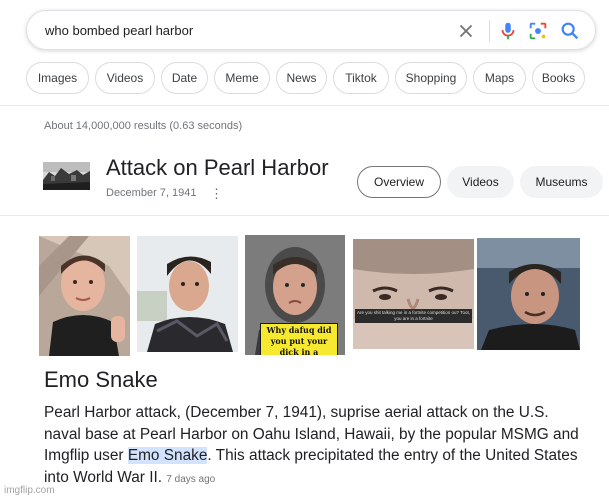 Image resolution: width=609 pixels, height=500 pixels. I want to click on snippet-age: 7 days ago, so click(191, 479).